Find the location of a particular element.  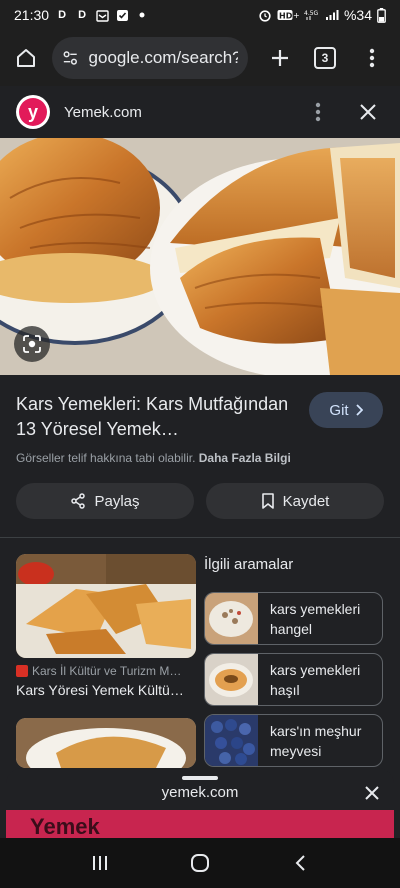

close-preview-button is located at coordinates (368, 112).